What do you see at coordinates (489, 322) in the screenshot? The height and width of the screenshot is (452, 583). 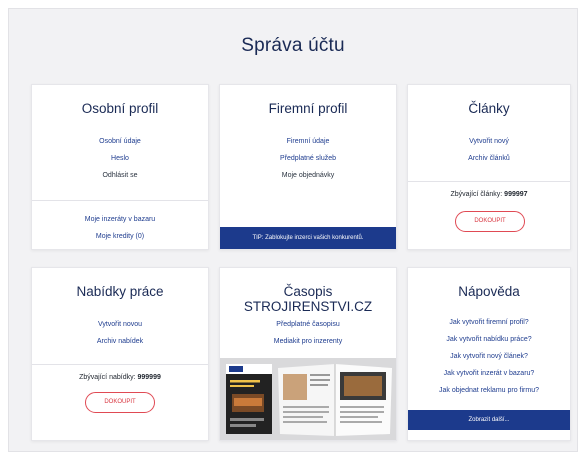 I see `help-link-company-profile: Jak vytvořit firemní profil?` at bounding box center [489, 322].